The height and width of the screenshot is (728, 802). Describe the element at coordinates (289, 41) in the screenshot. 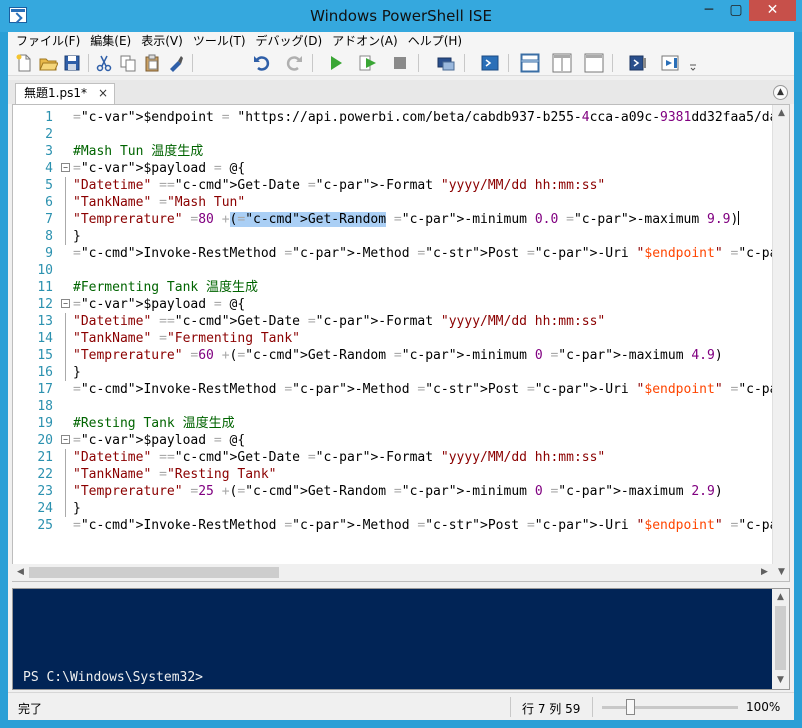

I see `menu-debug: デバッグ(D)` at that location.